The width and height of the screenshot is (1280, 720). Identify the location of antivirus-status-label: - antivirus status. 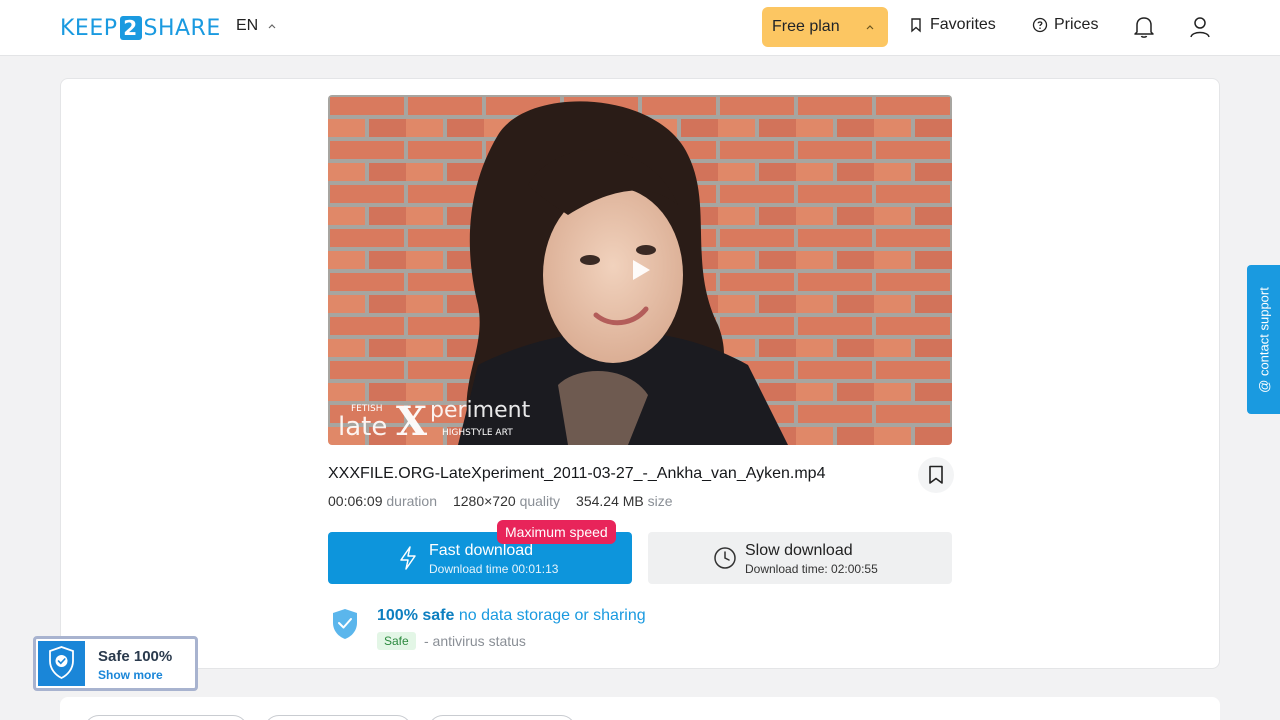
(475, 641).